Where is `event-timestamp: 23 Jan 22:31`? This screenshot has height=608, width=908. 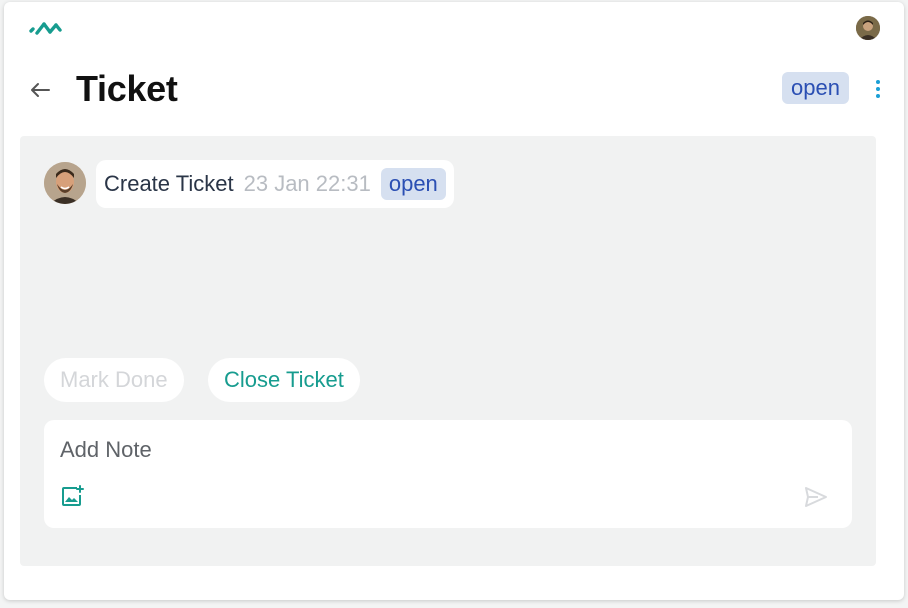
event-timestamp: 23 Jan 22:31 is located at coordinates (307, 183).